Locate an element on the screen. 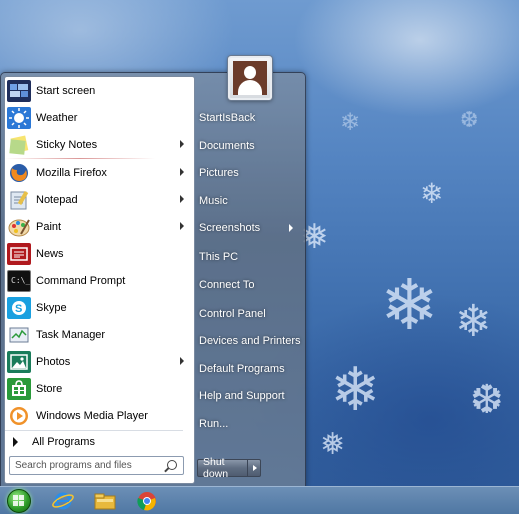 The image size is (519, 514). taskbar-internet-explorer is located at coordinates (63, 501).